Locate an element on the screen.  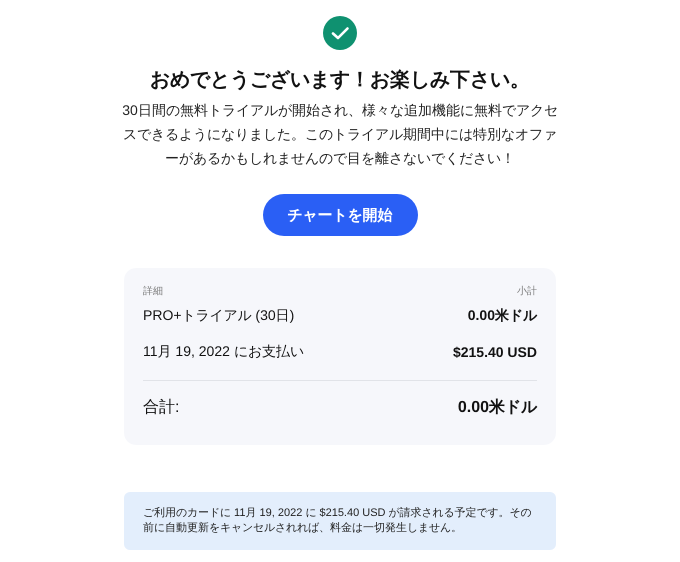
total-label: 合計: is located at coordinates (161, 408).